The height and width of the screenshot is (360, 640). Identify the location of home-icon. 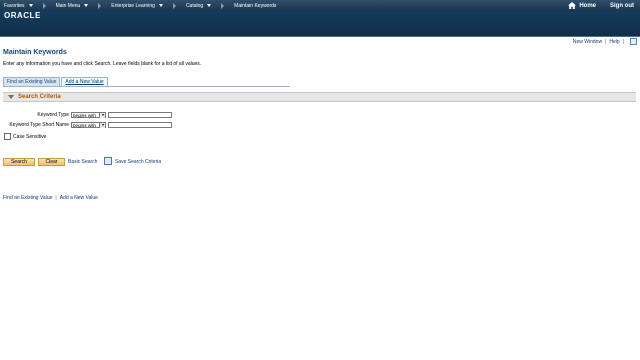
(572, 5).